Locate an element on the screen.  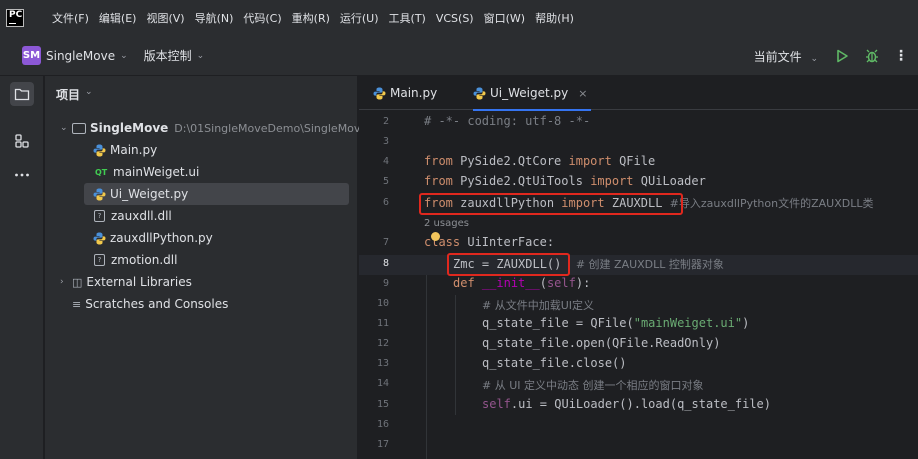
tool-window-strip is located at coordinates (22, 267).